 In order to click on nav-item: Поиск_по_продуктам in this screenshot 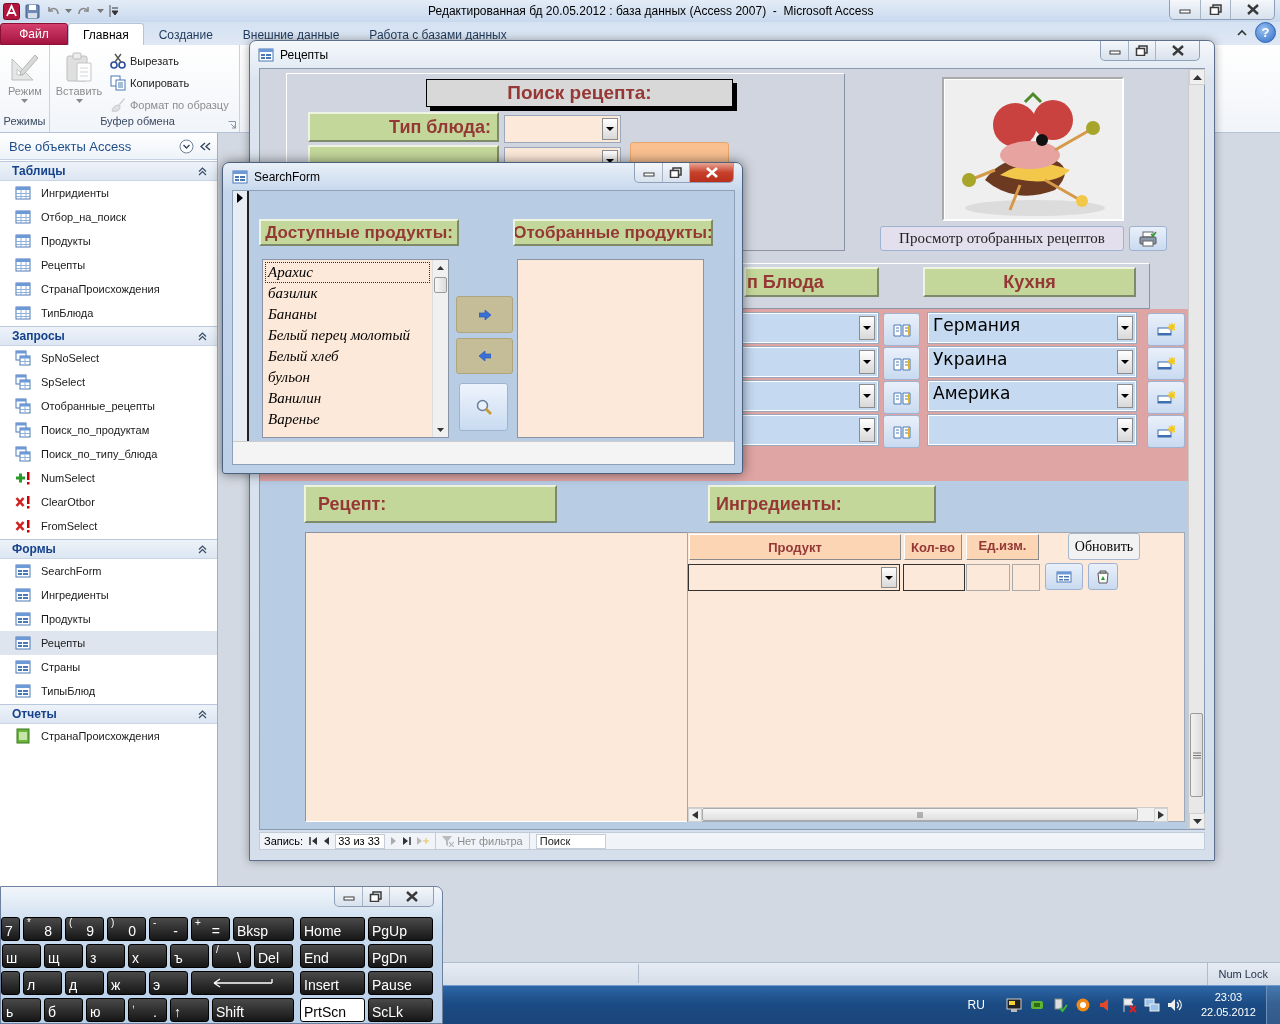, I will do `click(108, 430)`.